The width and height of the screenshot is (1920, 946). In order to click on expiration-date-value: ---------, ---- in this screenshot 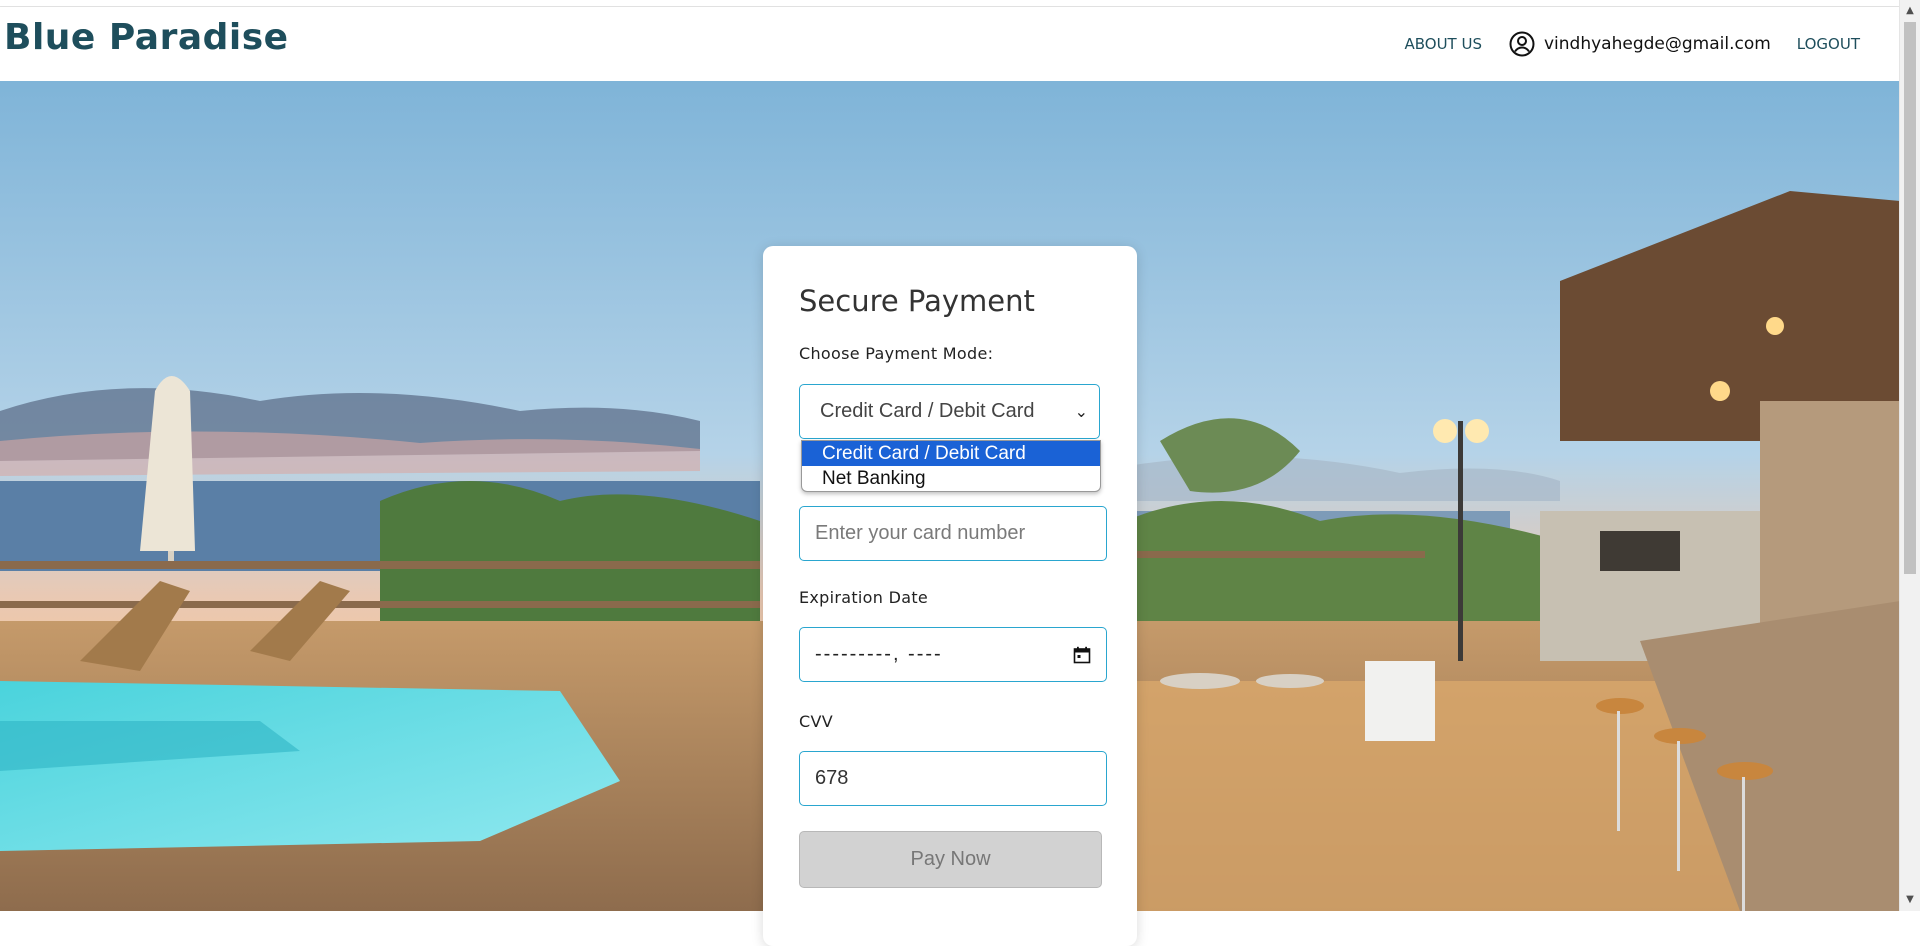, I will do `click(879, 654)`.